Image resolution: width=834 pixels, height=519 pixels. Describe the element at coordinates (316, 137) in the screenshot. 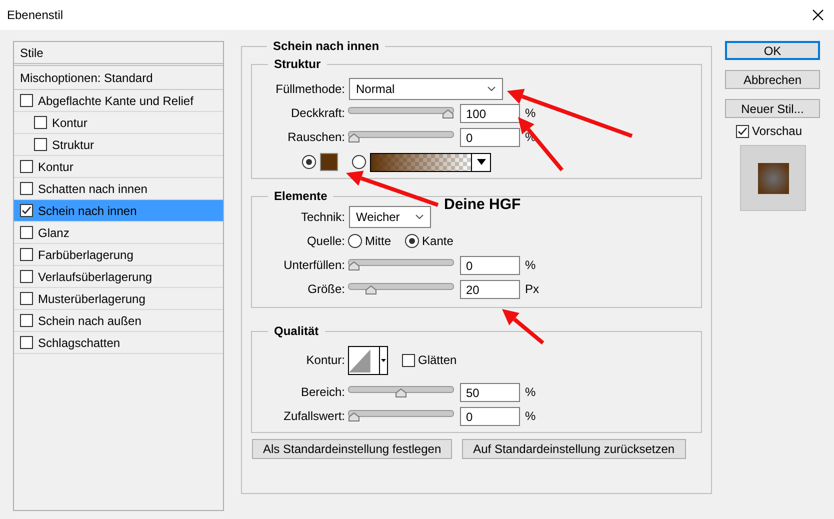

I see `field-label: Rauschen:` at that location.